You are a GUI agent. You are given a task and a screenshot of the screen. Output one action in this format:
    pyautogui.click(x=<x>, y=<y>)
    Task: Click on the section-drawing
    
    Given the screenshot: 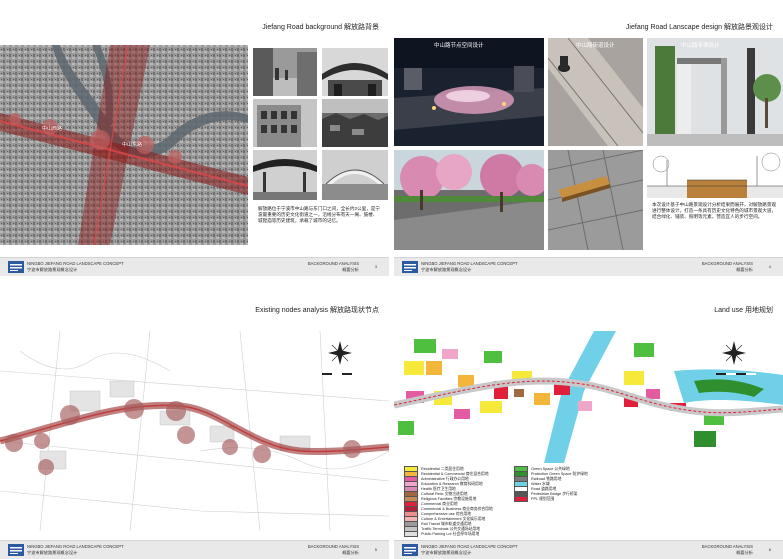 What is the action you would take?
    pyautogui.click(x=715, y=174)
    